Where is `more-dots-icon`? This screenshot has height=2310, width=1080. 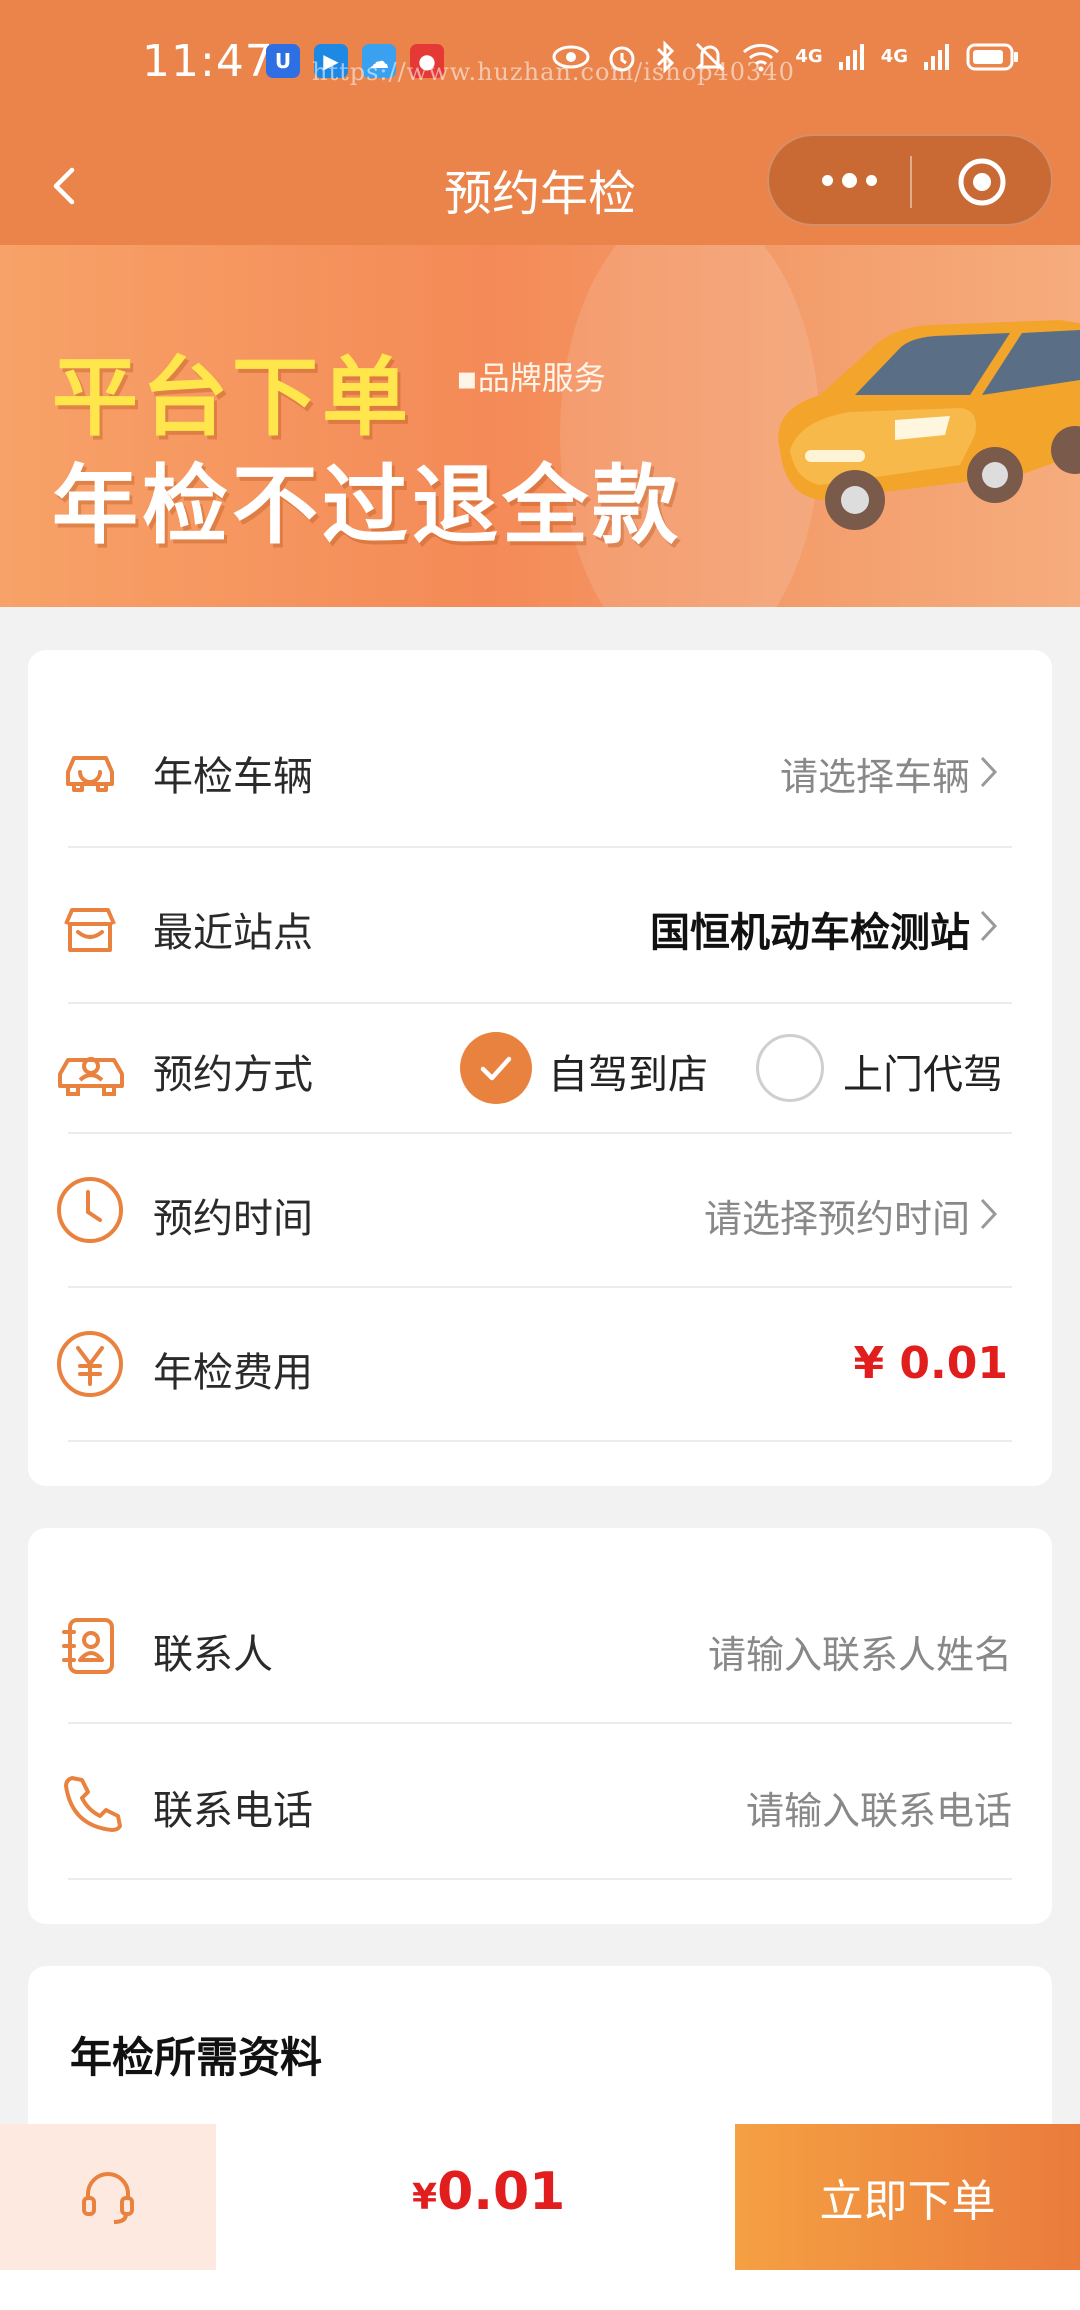
more-dots-icon is located at coordinates (849, 180).